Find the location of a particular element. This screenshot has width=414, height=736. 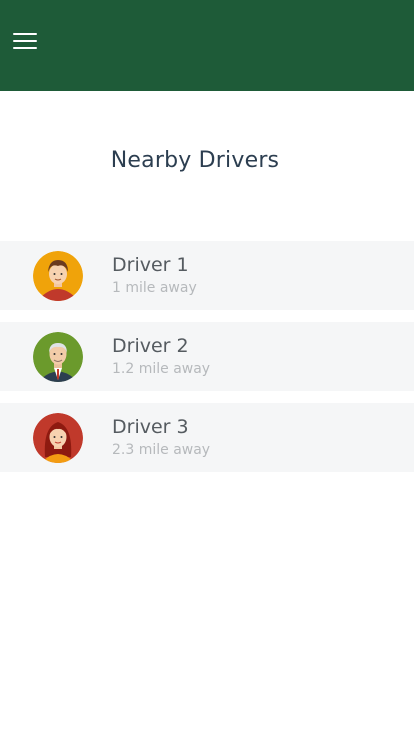

driver-list-item: Driver 3 2.3 mile away is located at coordinates (207, 437).